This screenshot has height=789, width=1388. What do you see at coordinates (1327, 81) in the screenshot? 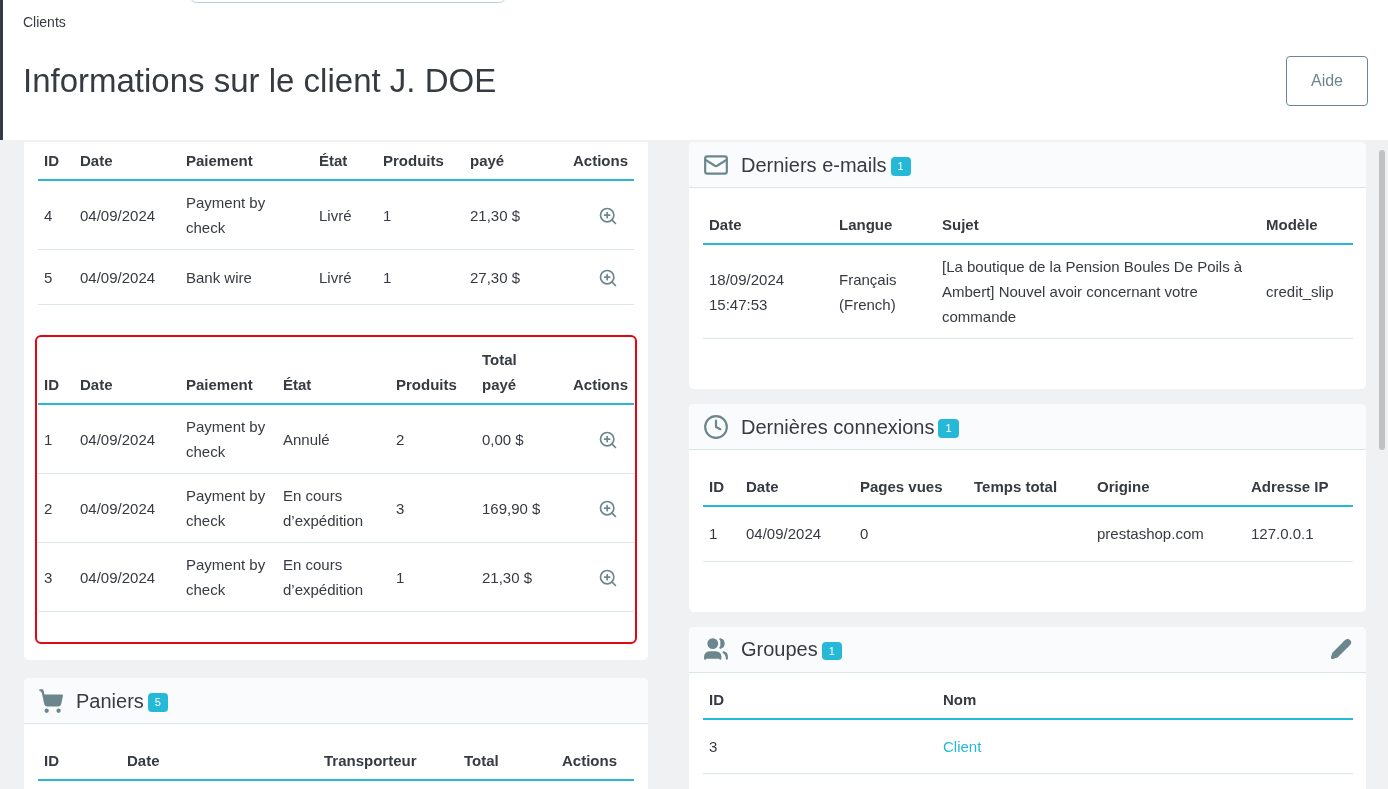
I see `help-button: Aide` at bounding box center [1327, 81].